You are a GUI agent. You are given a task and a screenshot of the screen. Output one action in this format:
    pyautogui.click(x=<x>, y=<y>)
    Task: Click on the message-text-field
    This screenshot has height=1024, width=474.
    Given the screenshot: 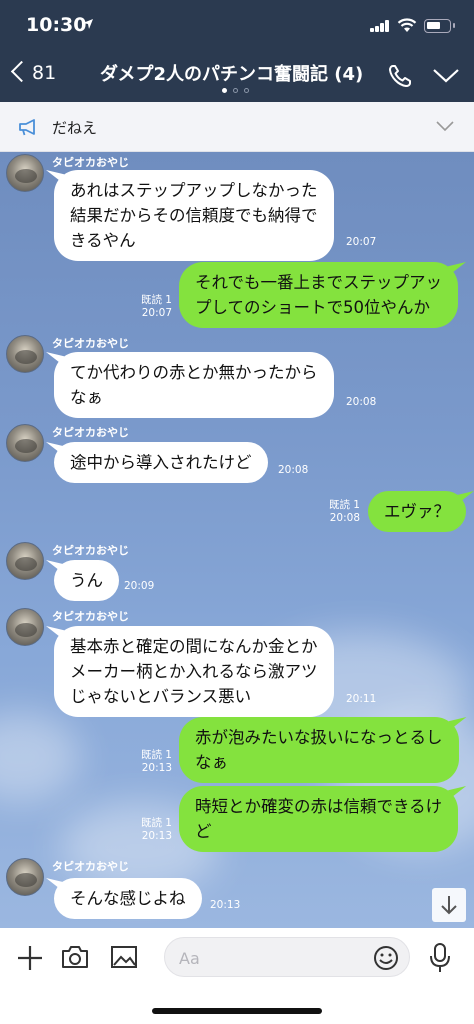 What is the action you would take?
    pyautogui.click(x=264, y=958)
    